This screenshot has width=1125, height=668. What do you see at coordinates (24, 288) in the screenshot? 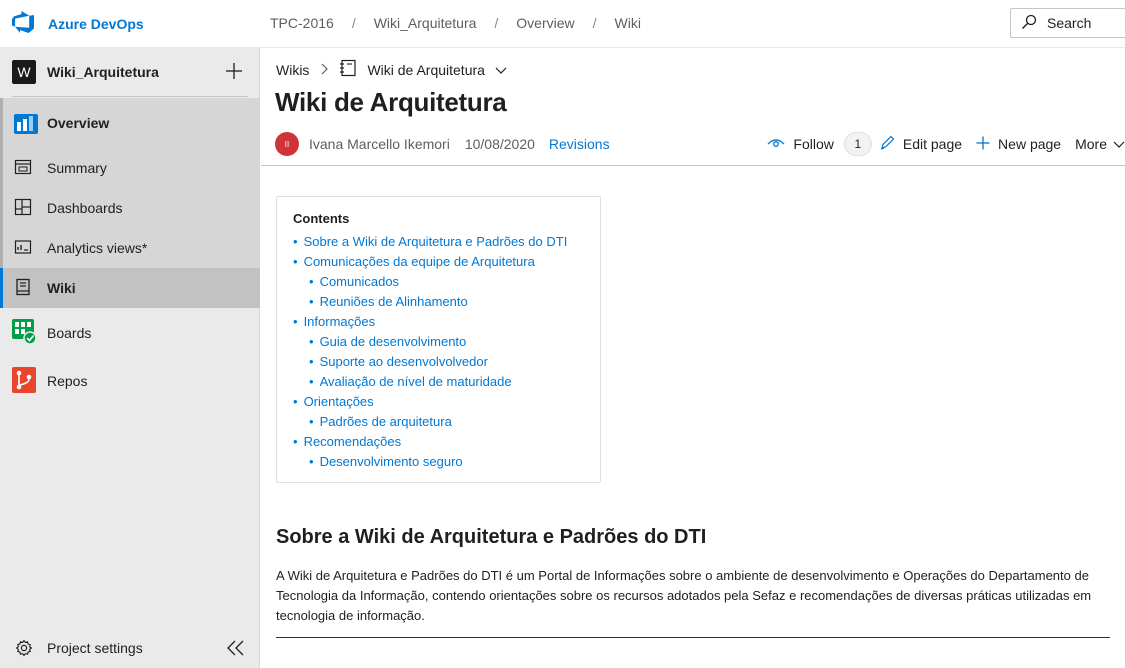
I see `wiki-icon` at bounding box center [24, 288].